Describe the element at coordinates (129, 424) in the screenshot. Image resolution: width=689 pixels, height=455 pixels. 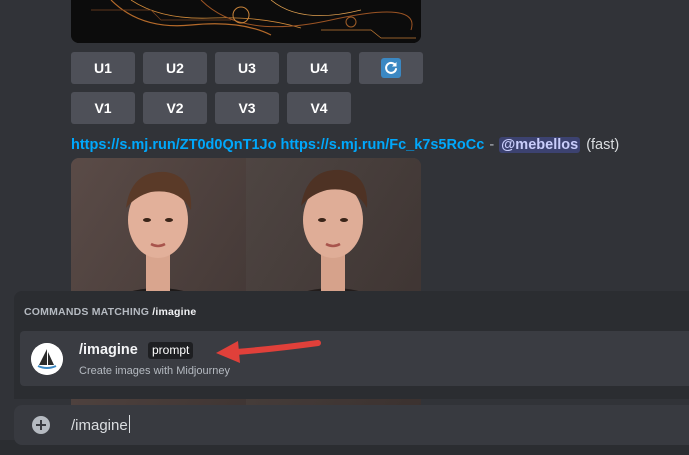
I see `text-caret` at that location.